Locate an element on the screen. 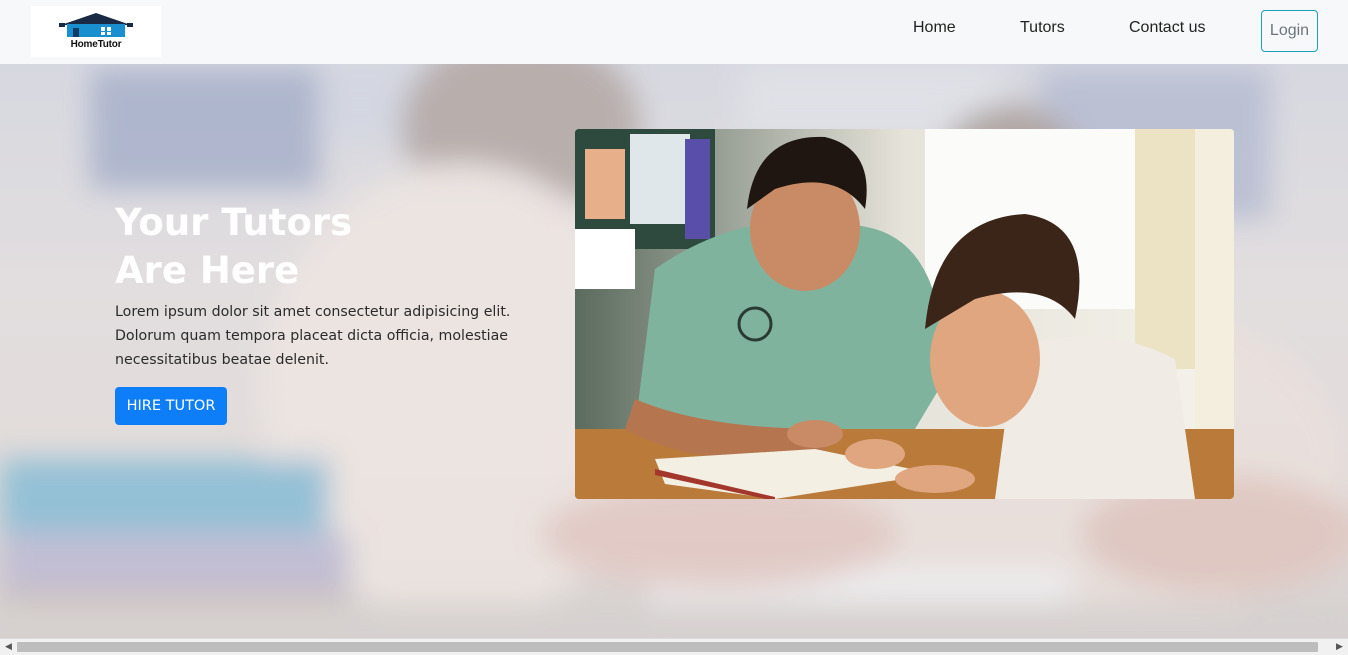 The height and width of the screenshot is (655, 1348). hero-title: Your Tutors Are Here is located at coordinates (325, 247).